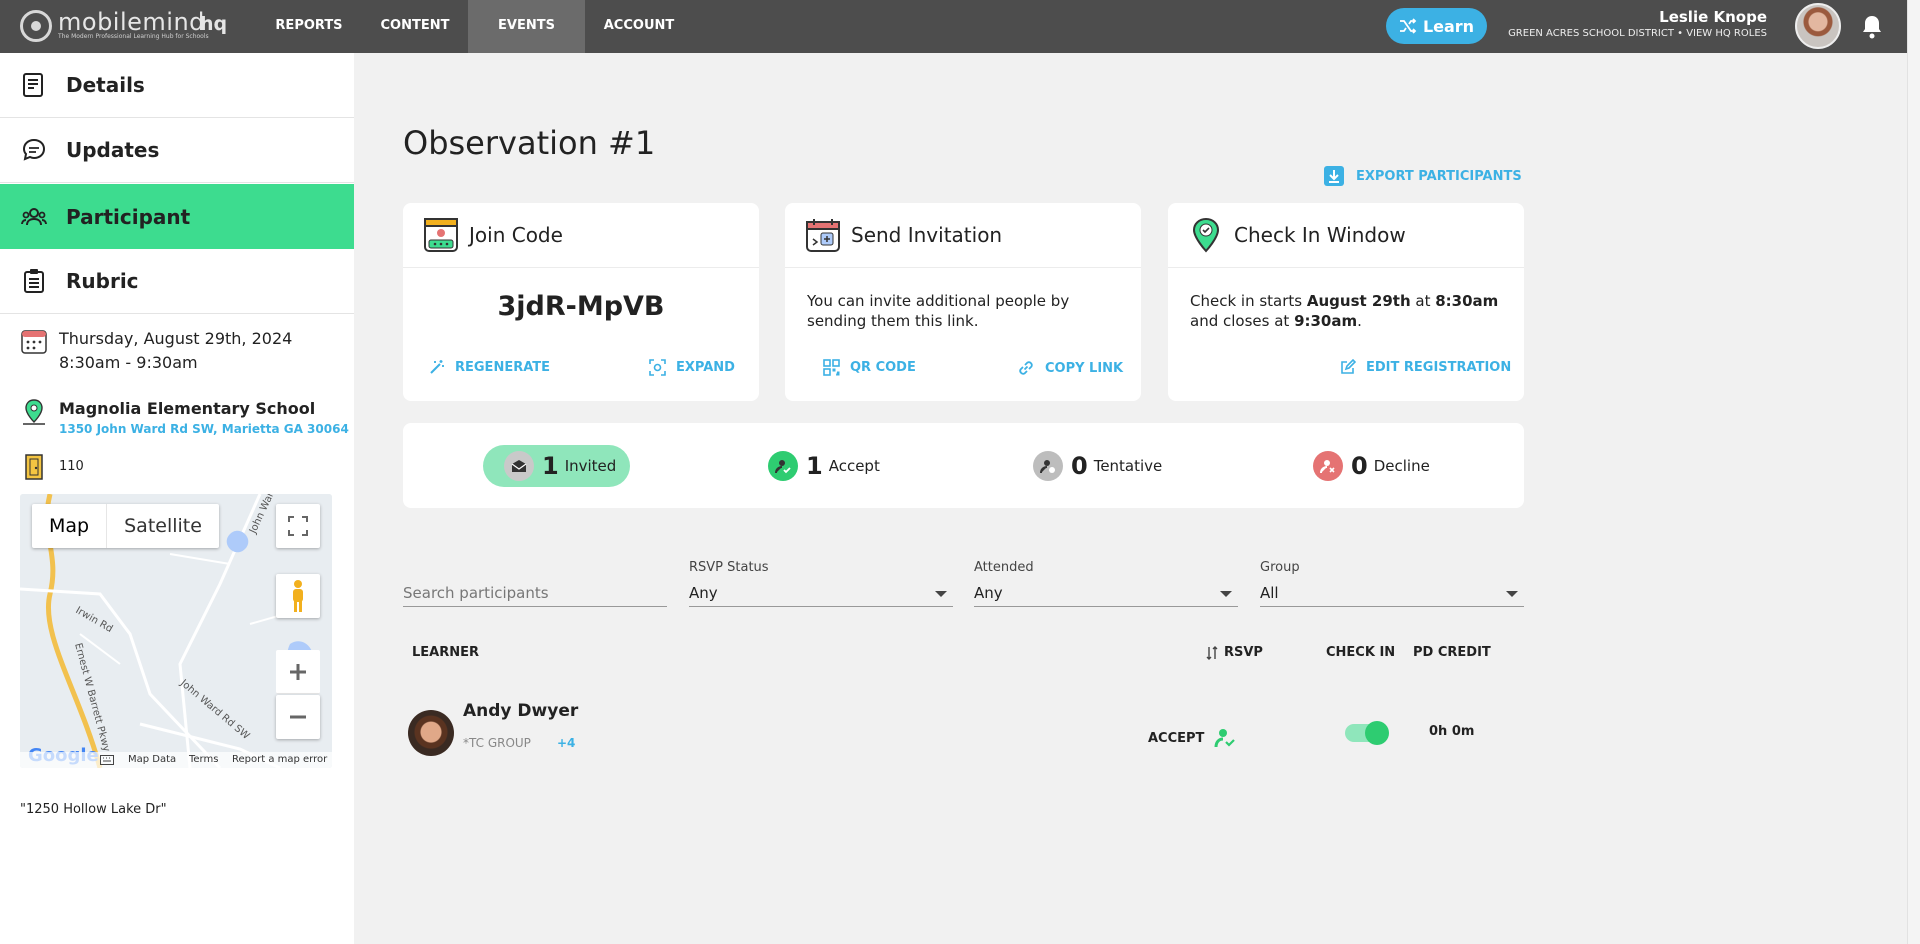 Image resolution: width=1920 pixels, height=944 pixels. Describe the element at coordinates (34, 281) in the screenshot. I see `clipboard-icon` at that location.